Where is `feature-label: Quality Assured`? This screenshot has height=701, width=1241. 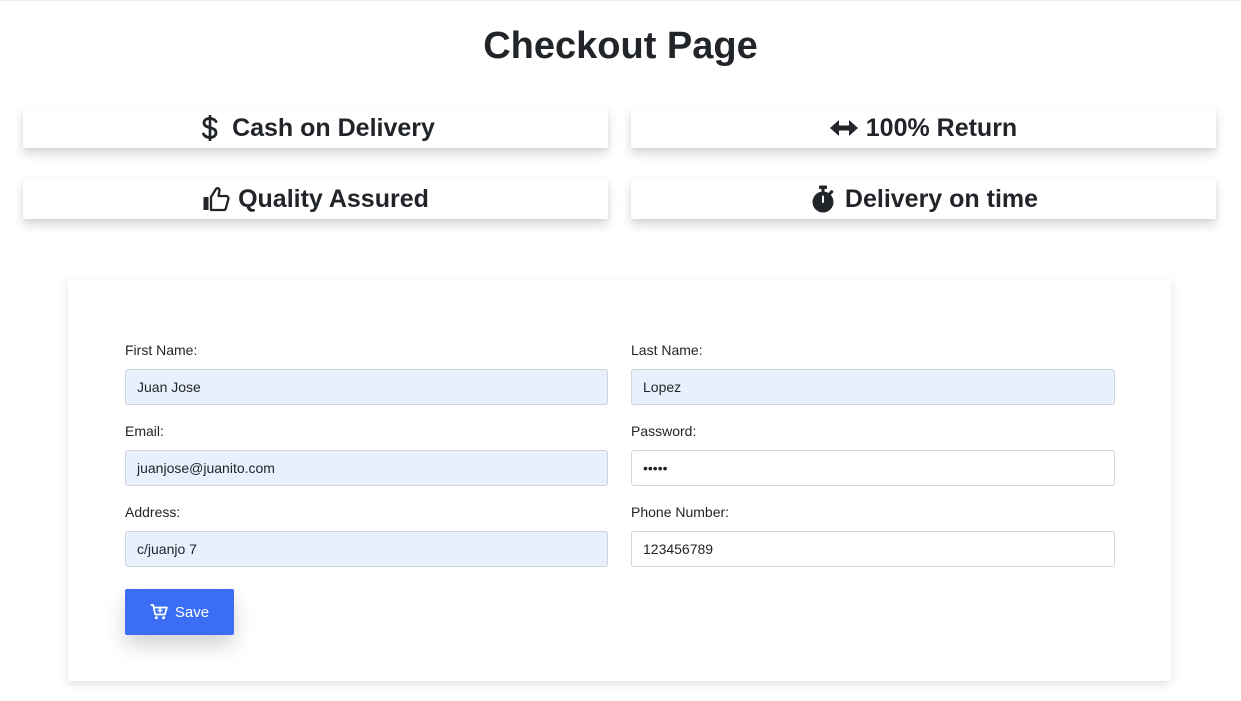 feature-label: Quality Assured is located at coordinates (333, 198).